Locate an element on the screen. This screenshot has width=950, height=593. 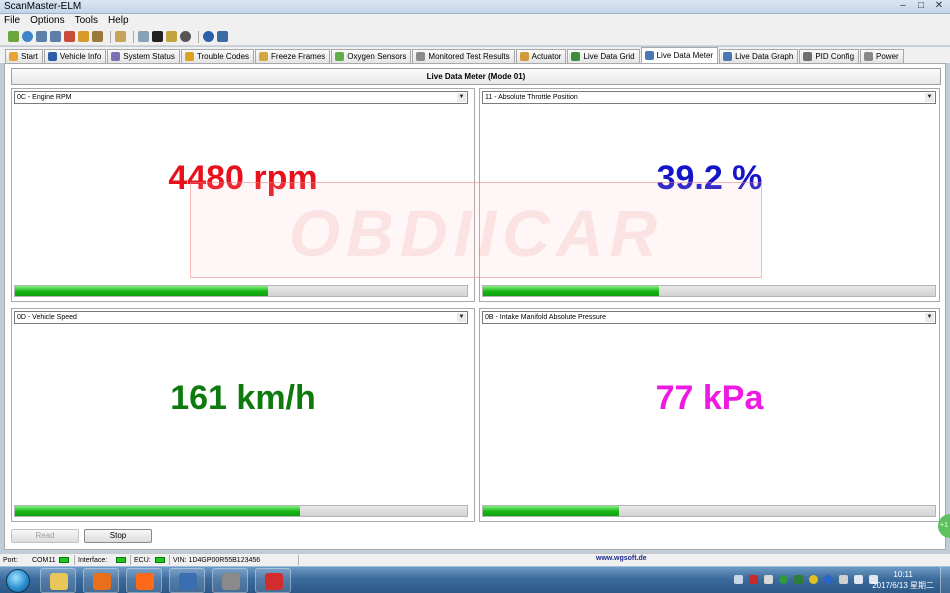
display-icon is located at coordinates (843, 579).